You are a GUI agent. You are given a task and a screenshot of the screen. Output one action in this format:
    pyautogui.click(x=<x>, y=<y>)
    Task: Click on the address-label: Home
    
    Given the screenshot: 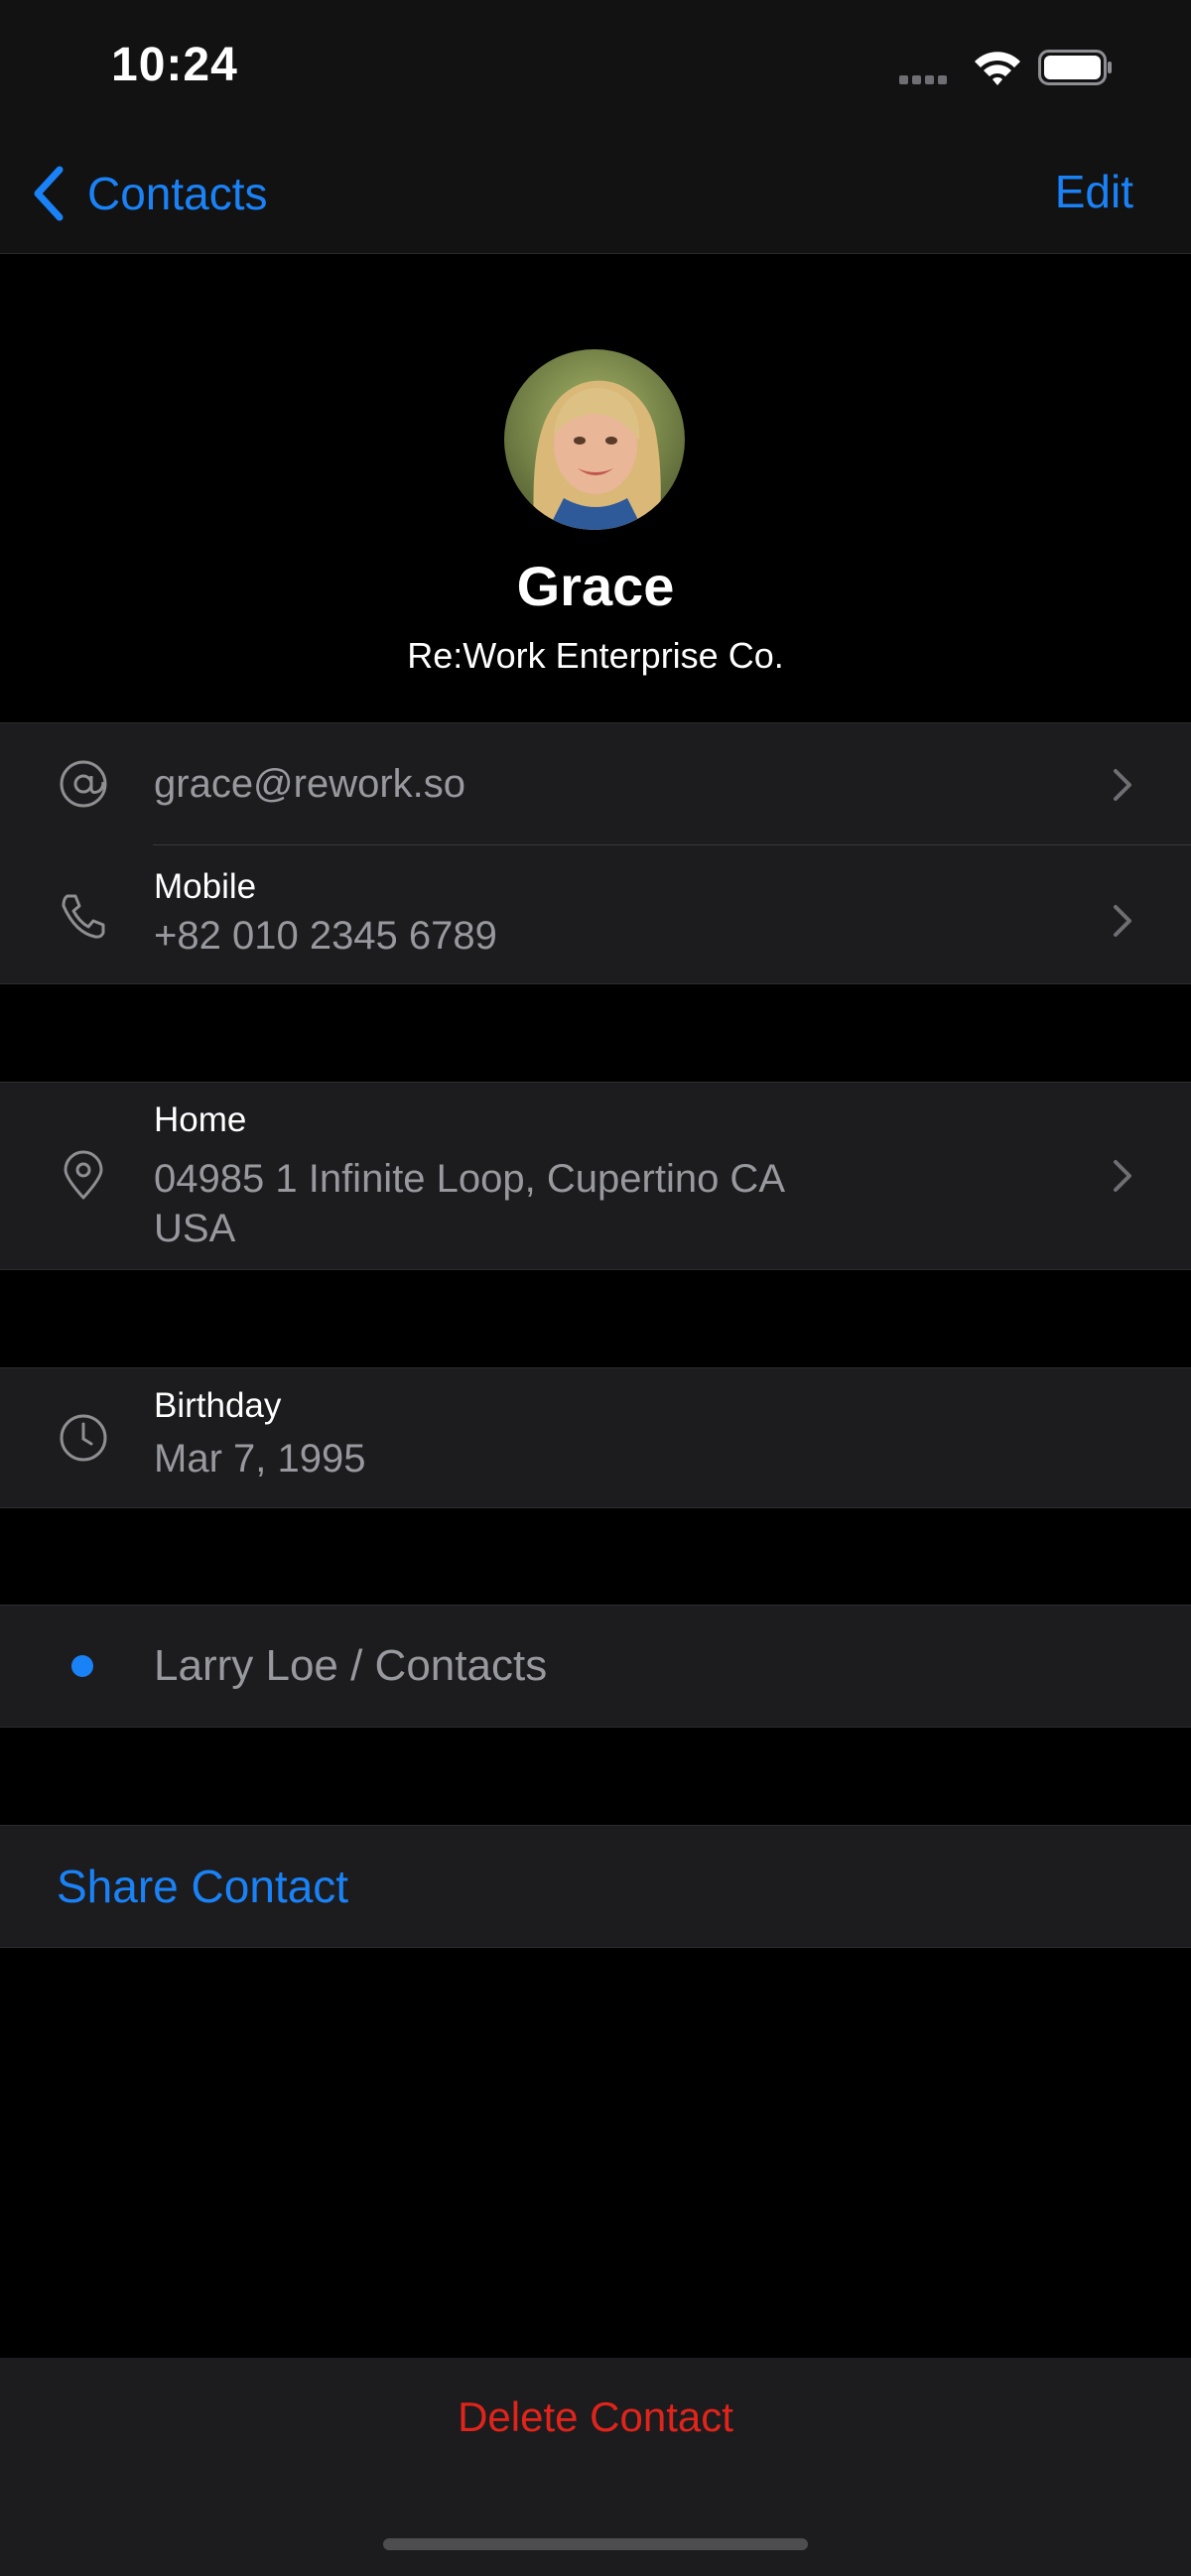 What is the action you would take?
    pyautogui.click(x=200, y=1120)
    